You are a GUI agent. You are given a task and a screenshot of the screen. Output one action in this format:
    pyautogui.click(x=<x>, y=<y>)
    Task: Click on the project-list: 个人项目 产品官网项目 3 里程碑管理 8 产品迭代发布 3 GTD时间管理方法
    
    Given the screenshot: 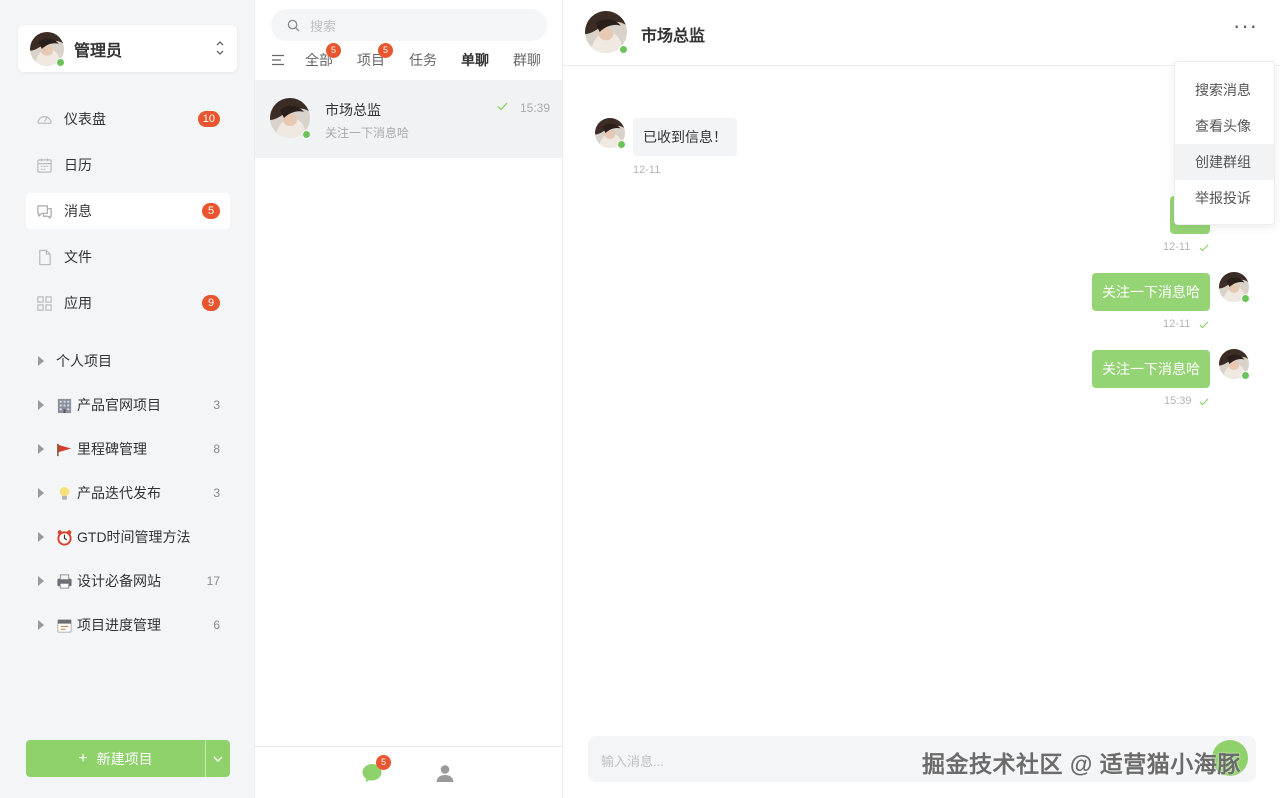 What is the action you would take?
    pyautogui.click(x=128, y=493)
    